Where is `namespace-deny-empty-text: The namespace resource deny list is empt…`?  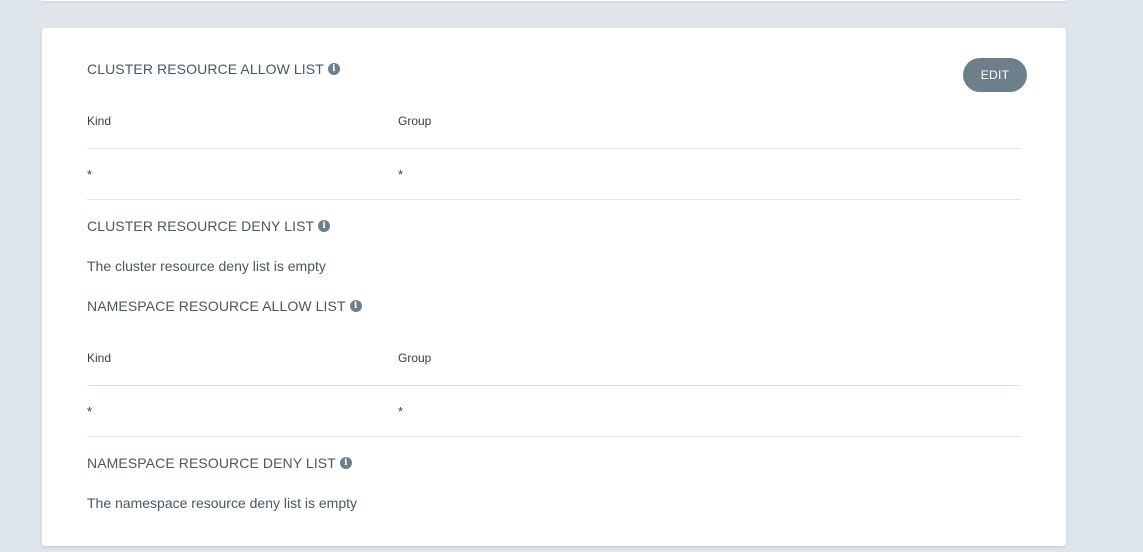 namespace-deny-empty-text: The namespace resource deny list is empt… is located at coordinates (222, 503).